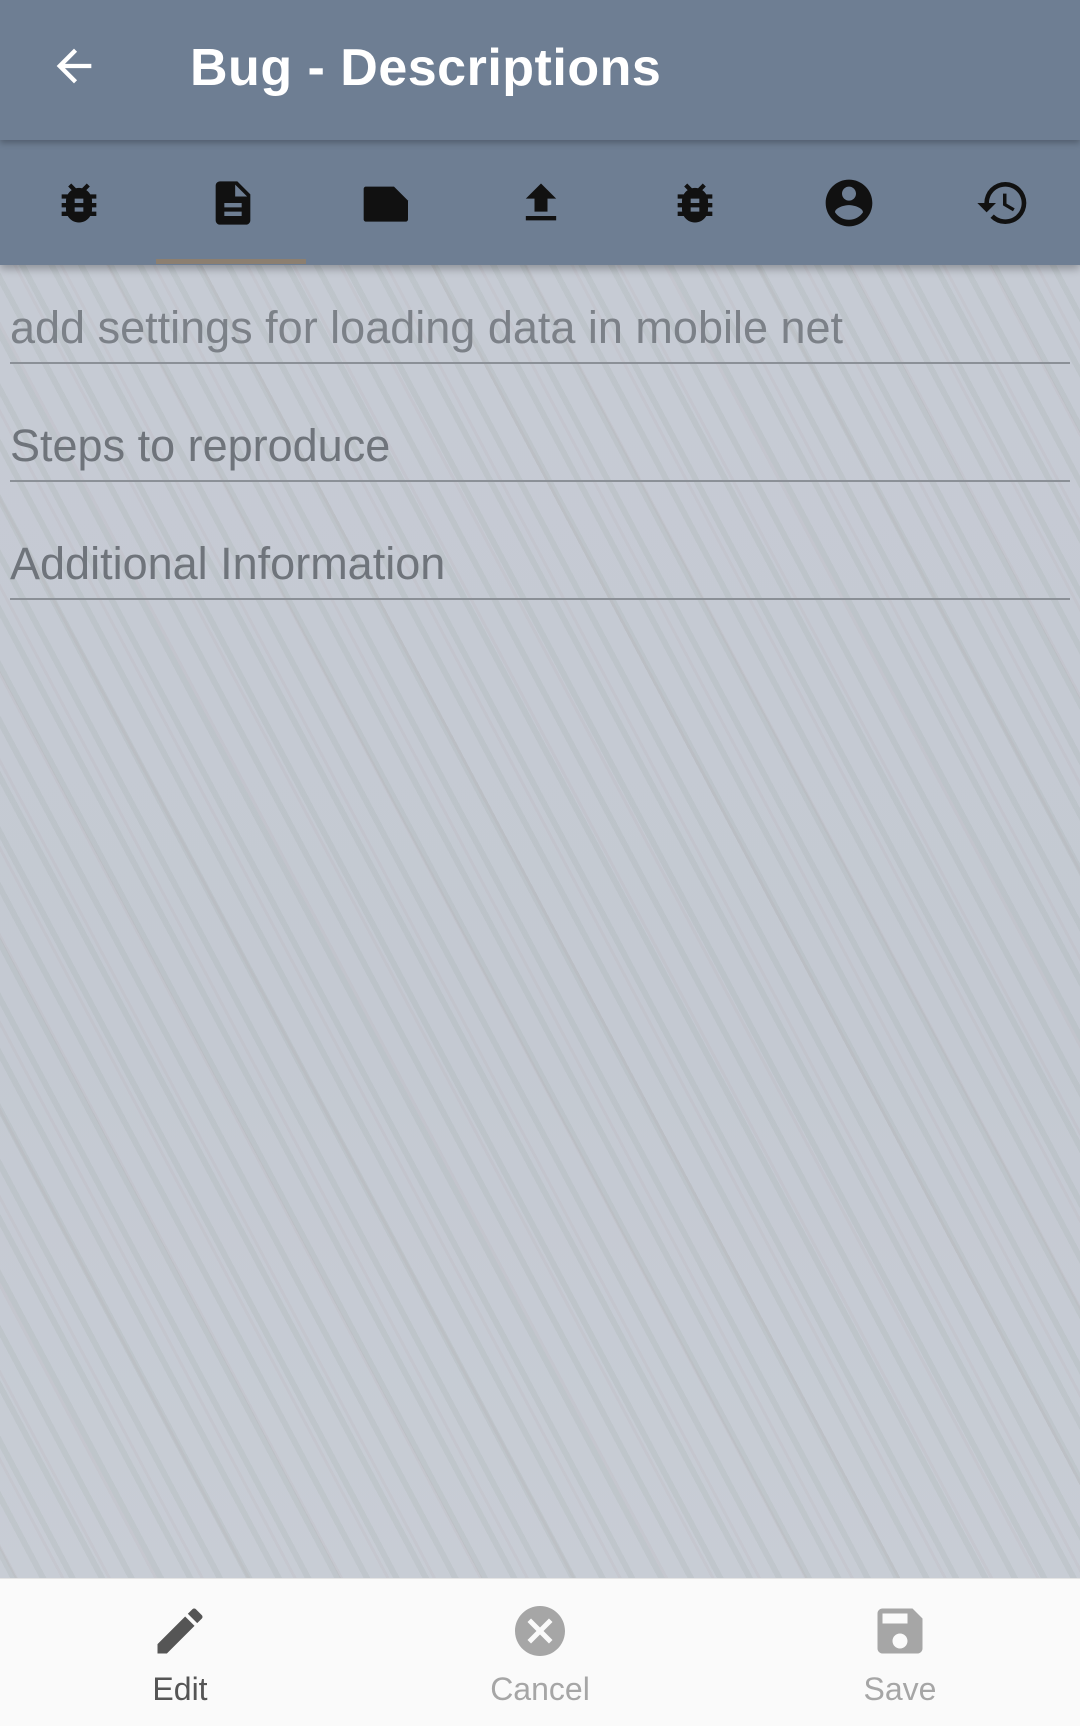 The width and height of the screenshot is (1080, 1726). I want to click on account-circle-icon, so click(849, 202).